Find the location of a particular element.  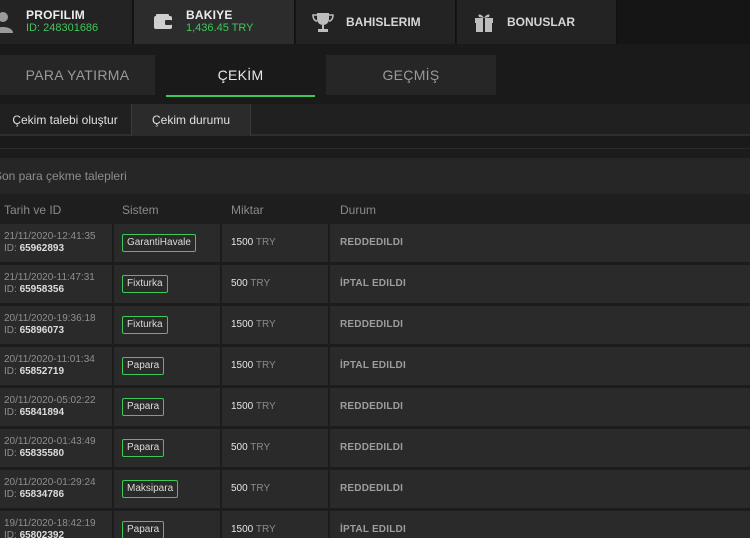

tab-balance: BAKIYE 1,436.45 TRY is located at coordinates (214, 22).